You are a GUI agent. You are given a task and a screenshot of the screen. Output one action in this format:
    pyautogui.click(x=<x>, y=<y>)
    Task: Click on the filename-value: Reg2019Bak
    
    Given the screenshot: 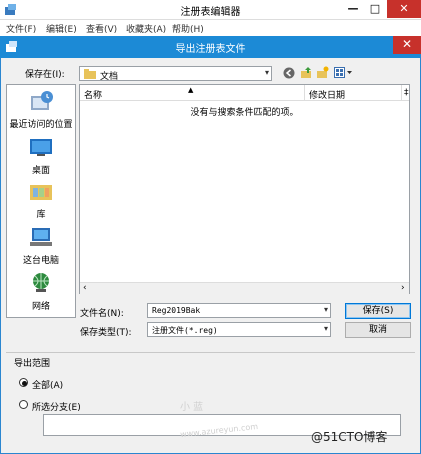 What is the action you would take?
    pyautogui.click(x=176, y=310)
    